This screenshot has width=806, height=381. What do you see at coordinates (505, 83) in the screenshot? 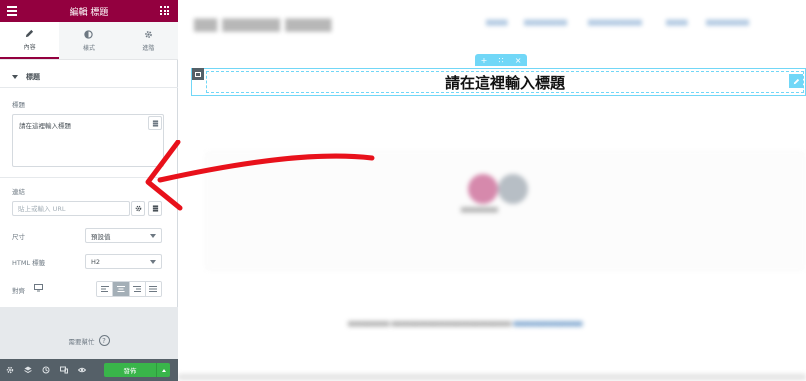
I see `heading-widget: 請在這裡輸入標題` at bounding box center [505, 83].